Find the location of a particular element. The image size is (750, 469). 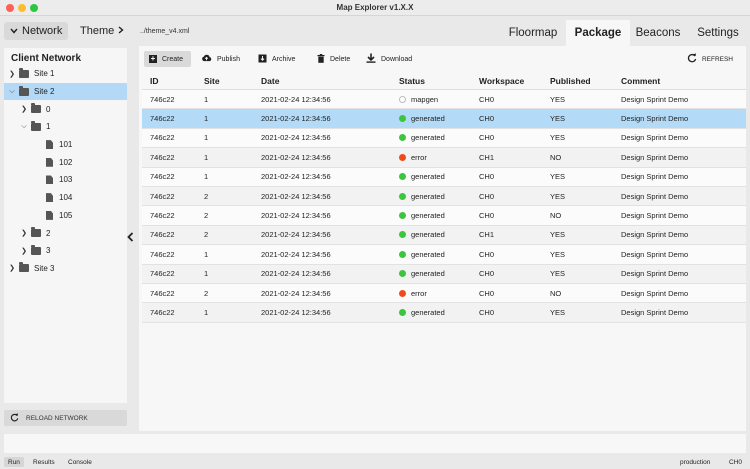

tab-label: Settings is located at coordinates (718, 33).